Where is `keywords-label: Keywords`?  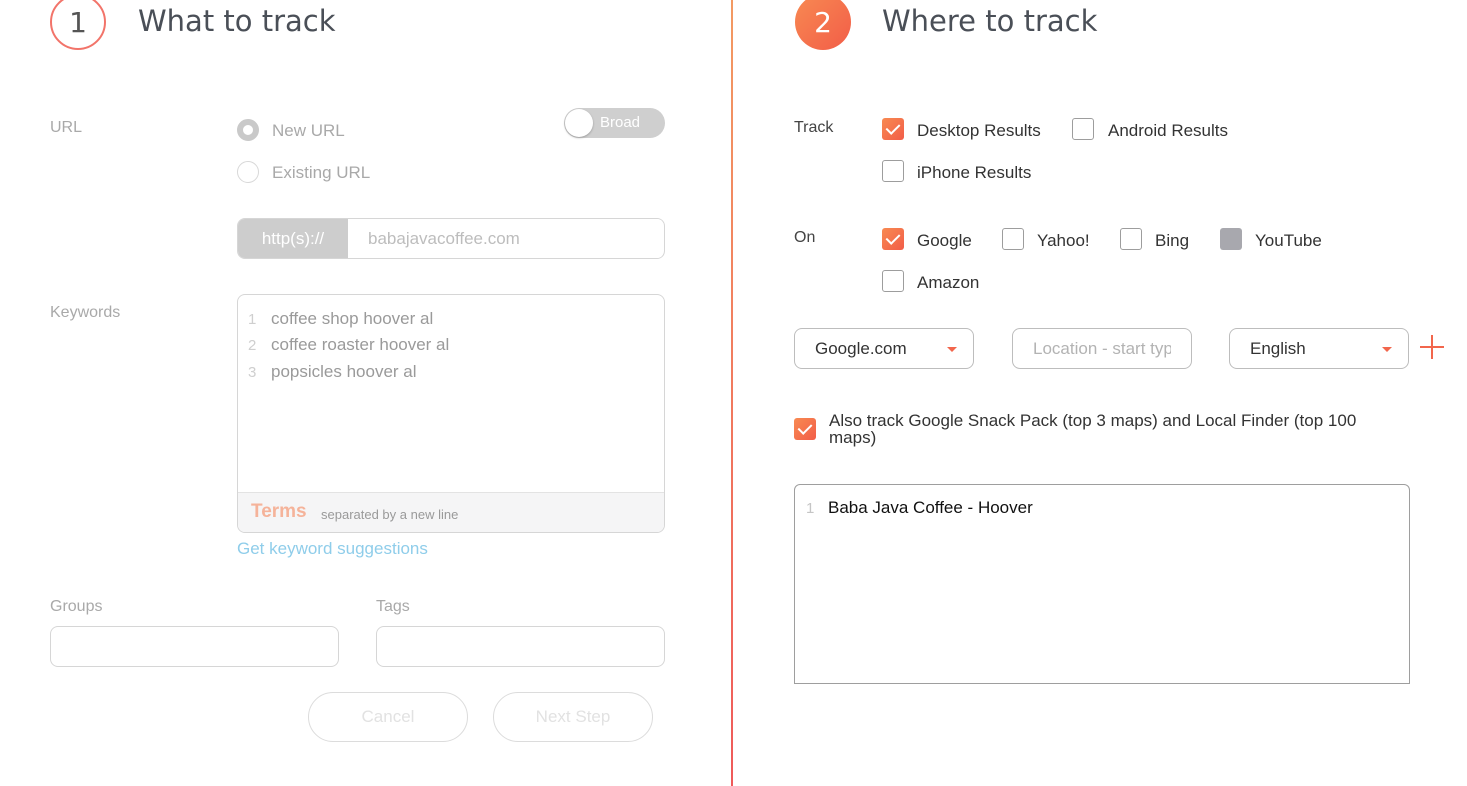 keywords-label: Keywords is located at coordinates (85, 312).